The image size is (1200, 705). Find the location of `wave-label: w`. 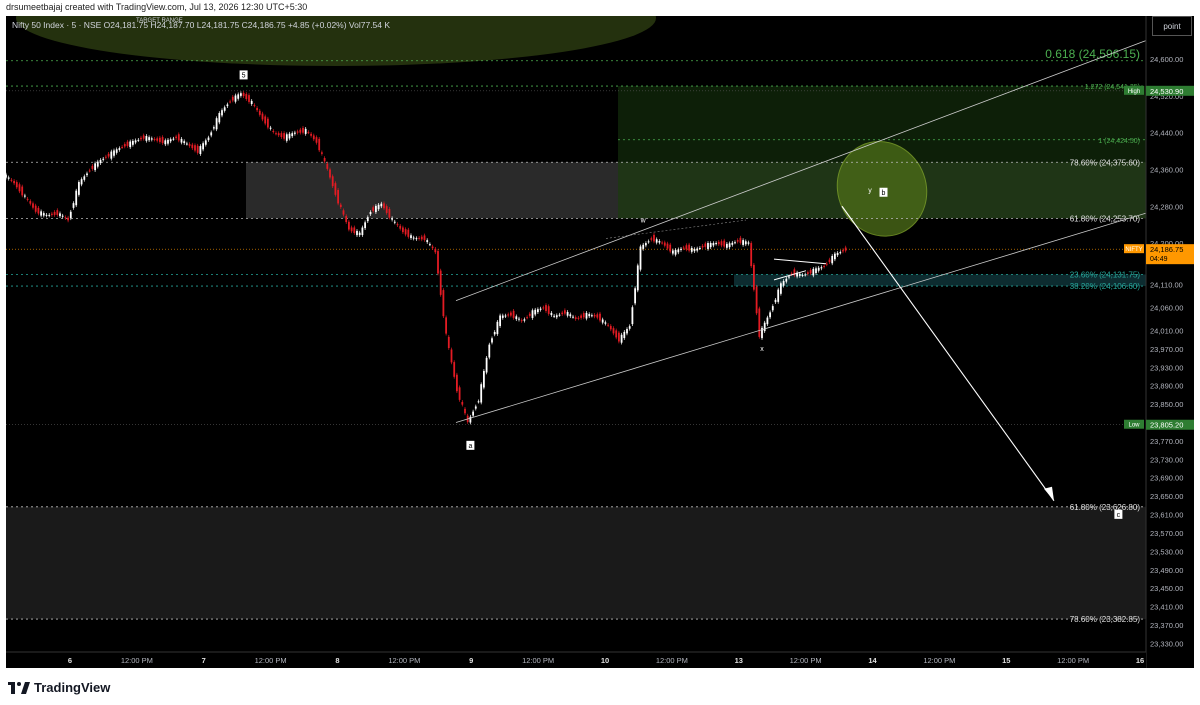

wave-label: w is located at coordinates (643, 220).